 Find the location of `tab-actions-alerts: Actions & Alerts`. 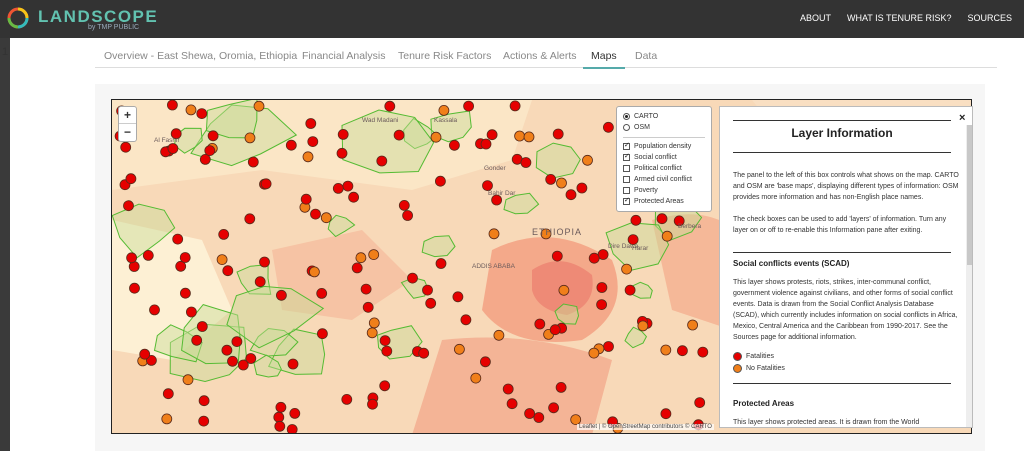

tab-actions-alerts: Actions & Alerts is located at coordinates (540, 56).